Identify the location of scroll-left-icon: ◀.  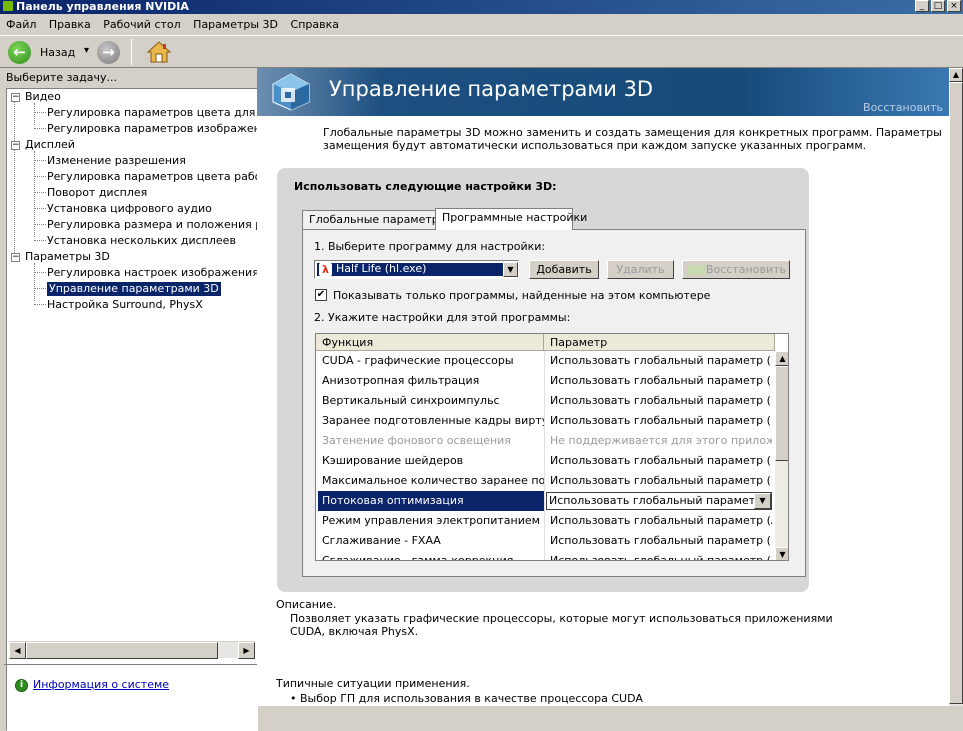
(17, 650).